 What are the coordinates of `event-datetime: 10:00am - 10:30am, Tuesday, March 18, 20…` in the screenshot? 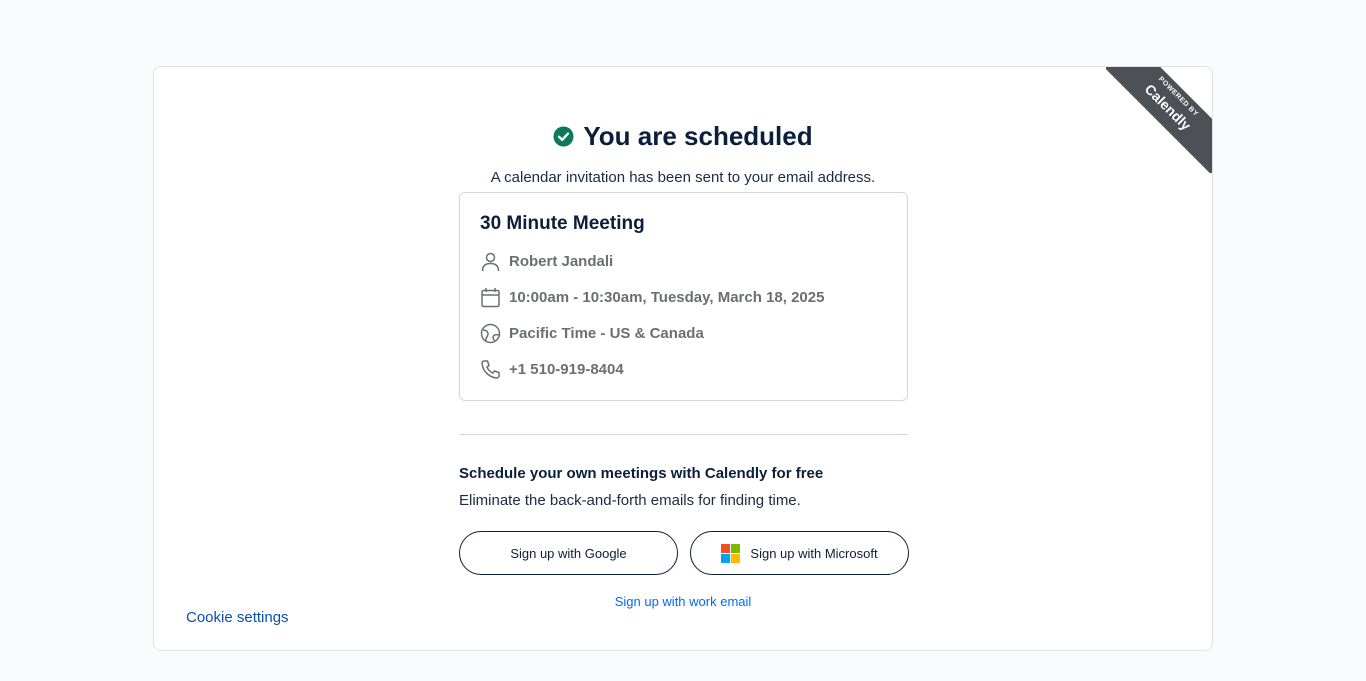 It's located at (667, 297).